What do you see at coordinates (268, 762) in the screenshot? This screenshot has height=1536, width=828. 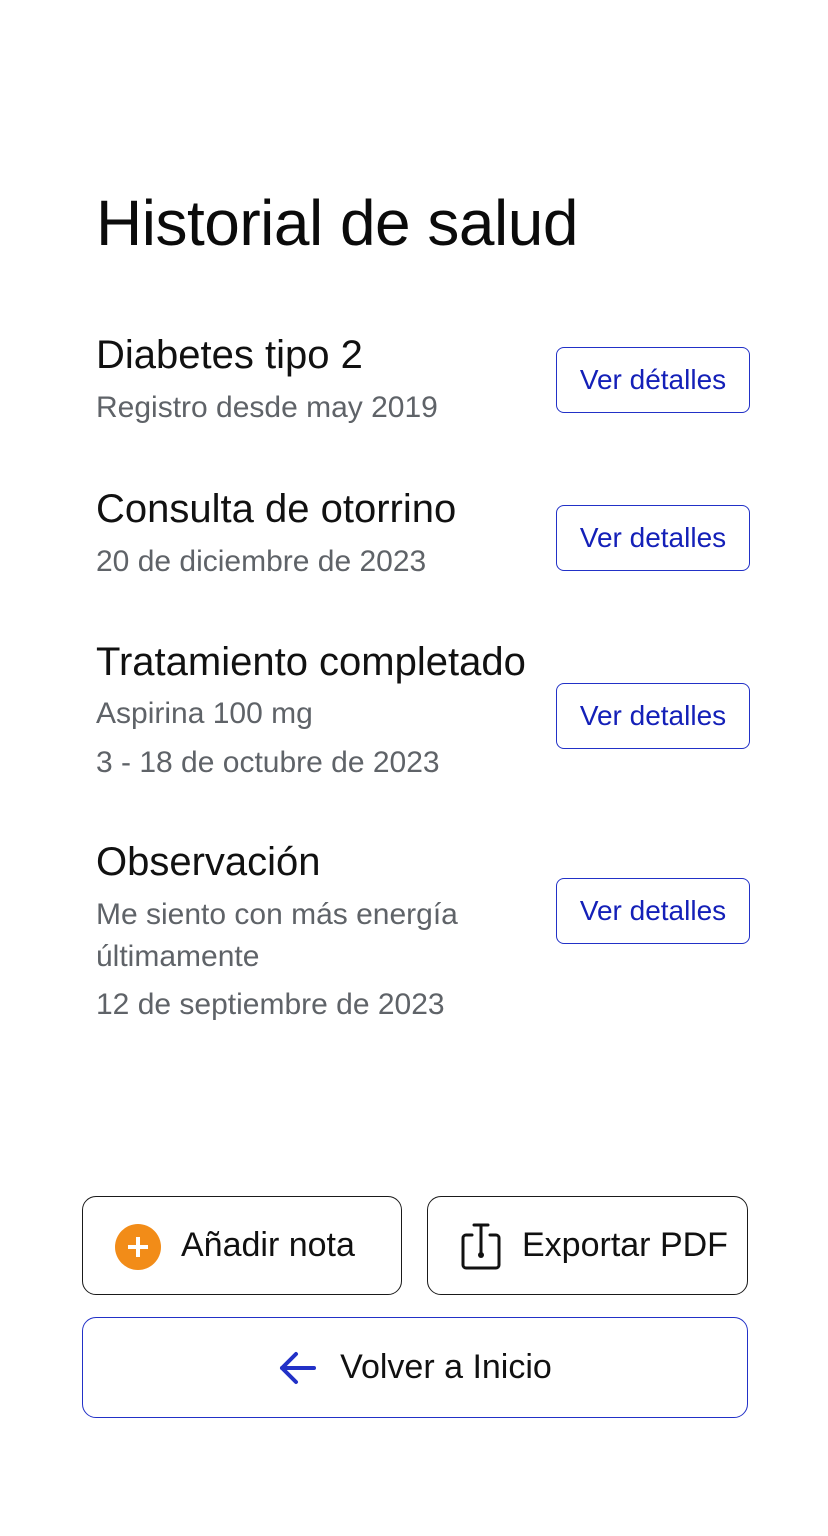 I see `entry-date: 3 - 18 de octubre de 2023` at bounding box center [268, 762].